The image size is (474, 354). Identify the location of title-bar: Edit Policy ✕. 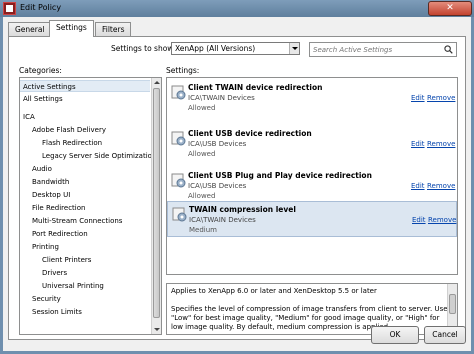
(237, 8).